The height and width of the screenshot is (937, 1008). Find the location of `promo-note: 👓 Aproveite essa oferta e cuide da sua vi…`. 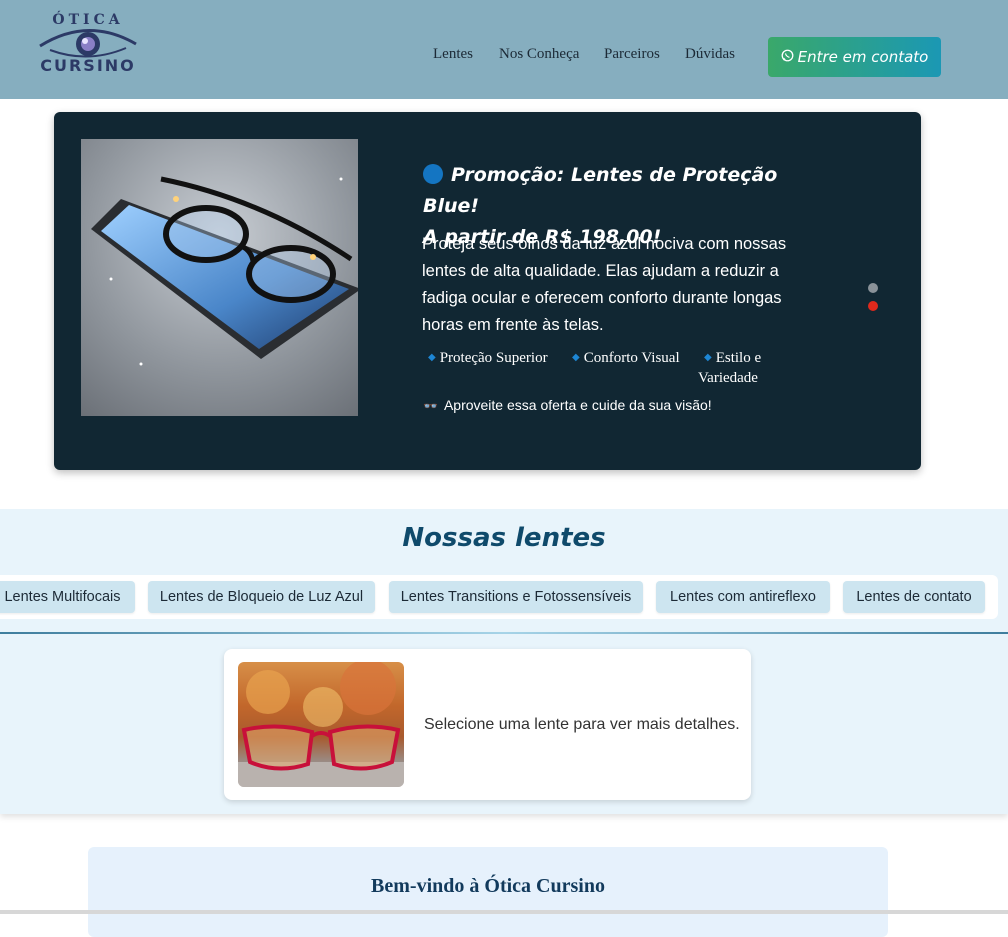

promo-note: 👓 Aproveite essa oferta e cuide da sua vi… is located at coordinates (567, 405).